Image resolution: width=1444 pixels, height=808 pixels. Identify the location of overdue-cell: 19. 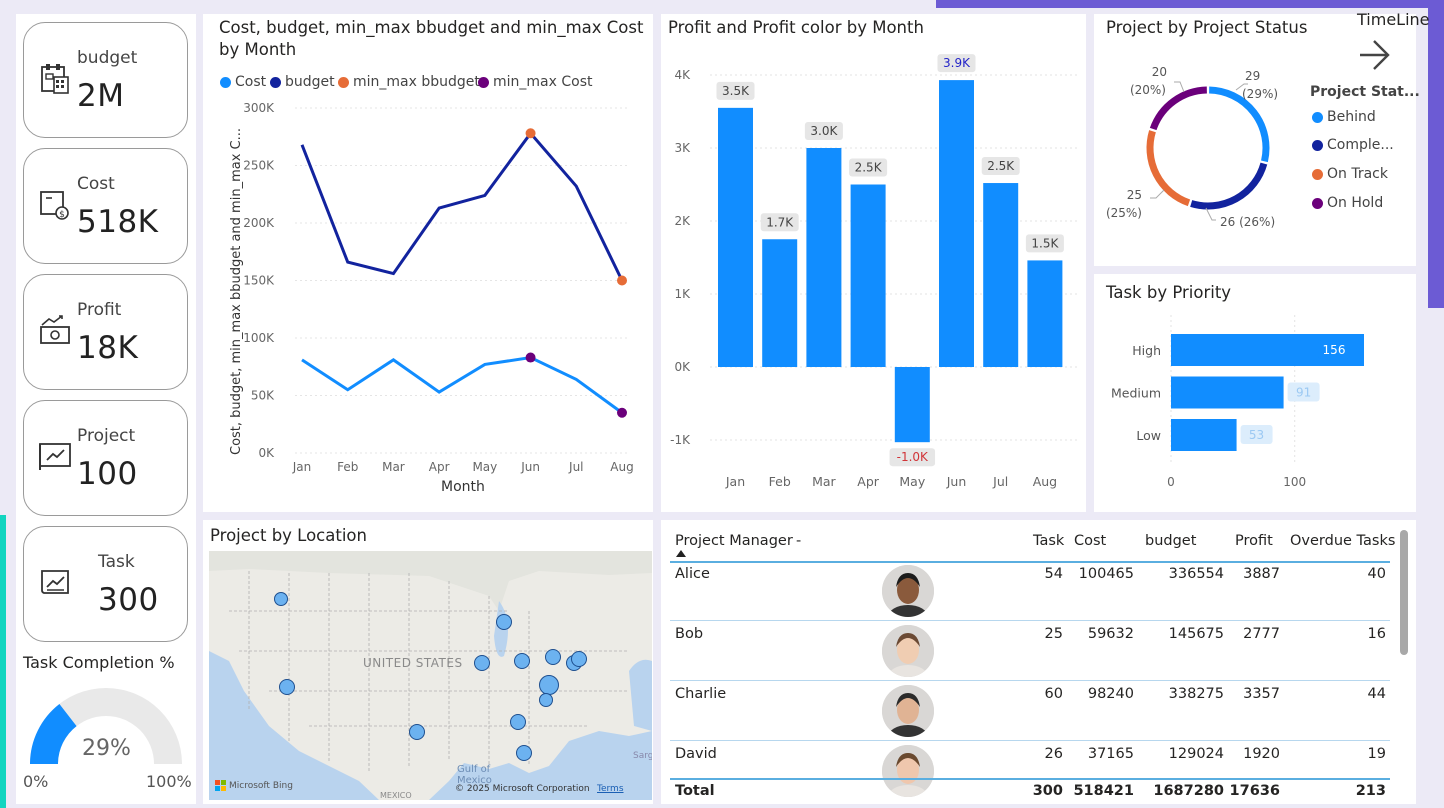
(1376, 754).